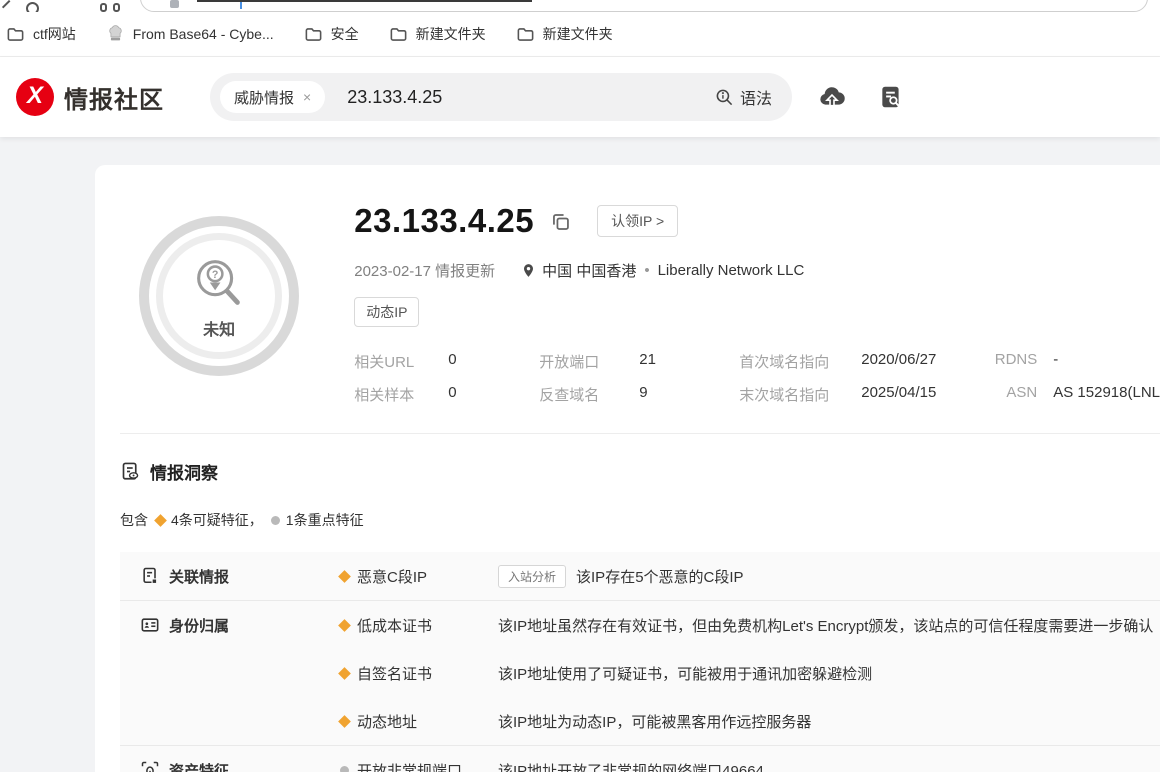  I want to click on isp-name: Liberally Network LLC, so click(731, 270).